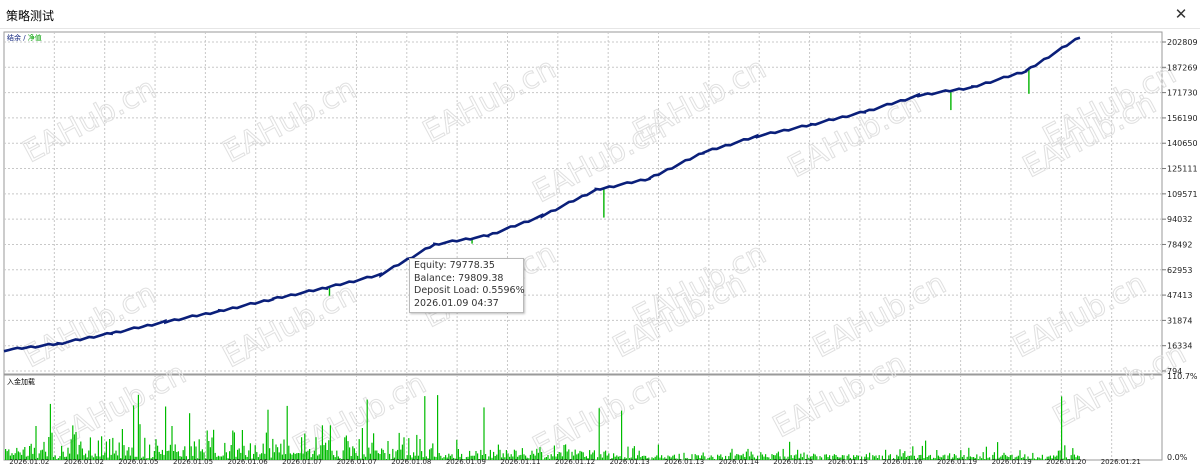  I want to click on y-axis-ticks-bottom: 110.7%0.0%, so click(1182, 417).